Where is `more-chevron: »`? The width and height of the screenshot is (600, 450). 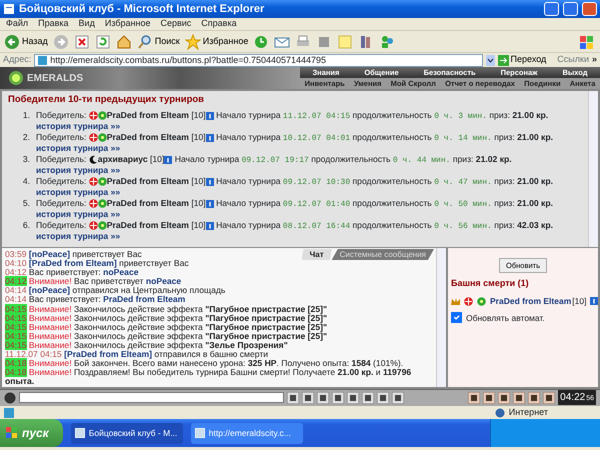 more-chevron: » is located at coordinates (594, 60).